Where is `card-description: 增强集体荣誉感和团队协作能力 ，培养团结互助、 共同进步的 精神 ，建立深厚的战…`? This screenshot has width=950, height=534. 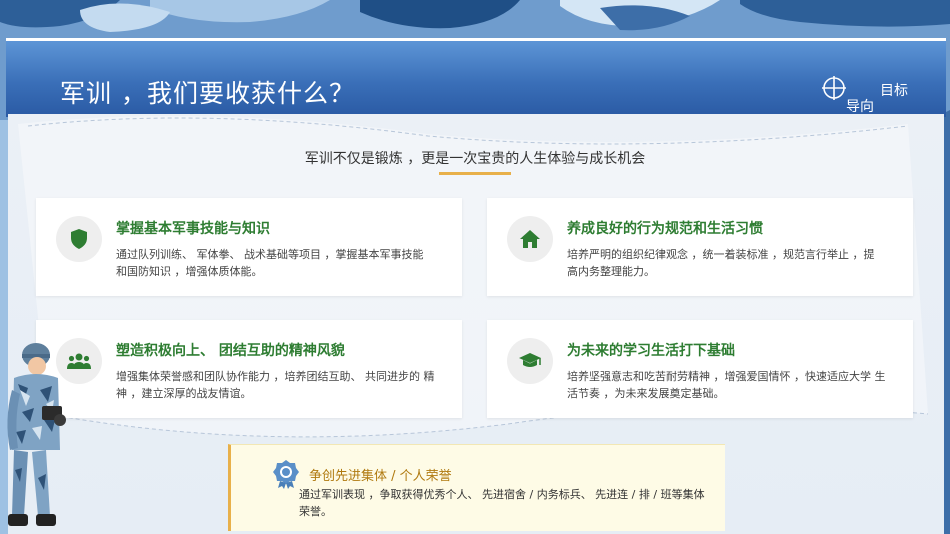
card-description: 增强集体荣誉感和团队协作能力 ，培养团结互助、 共同进步的 精神 ，建立深厚的战… is located at coordinates (275, 385).